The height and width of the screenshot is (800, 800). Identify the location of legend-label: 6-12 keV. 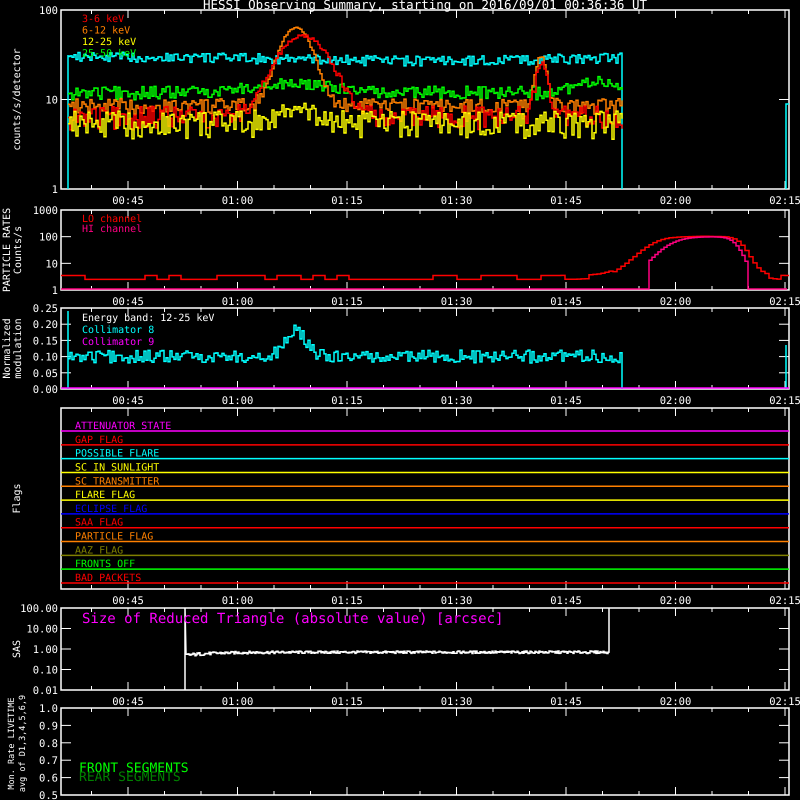
(106, 31).